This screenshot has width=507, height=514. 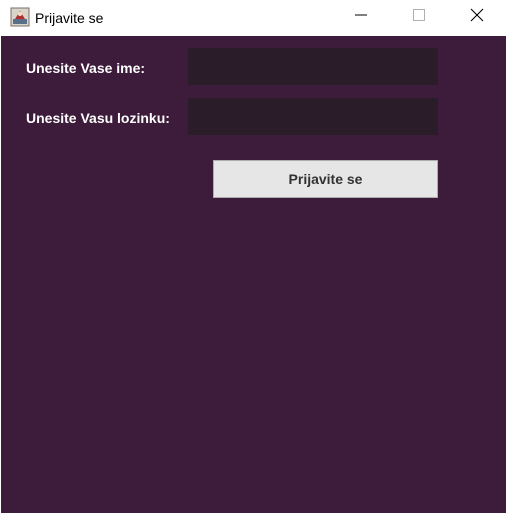 What do you see at coordinates (69, 18) in the screenshot?
I see `window-title: Prijavite se` at bounding box center [69, 18].